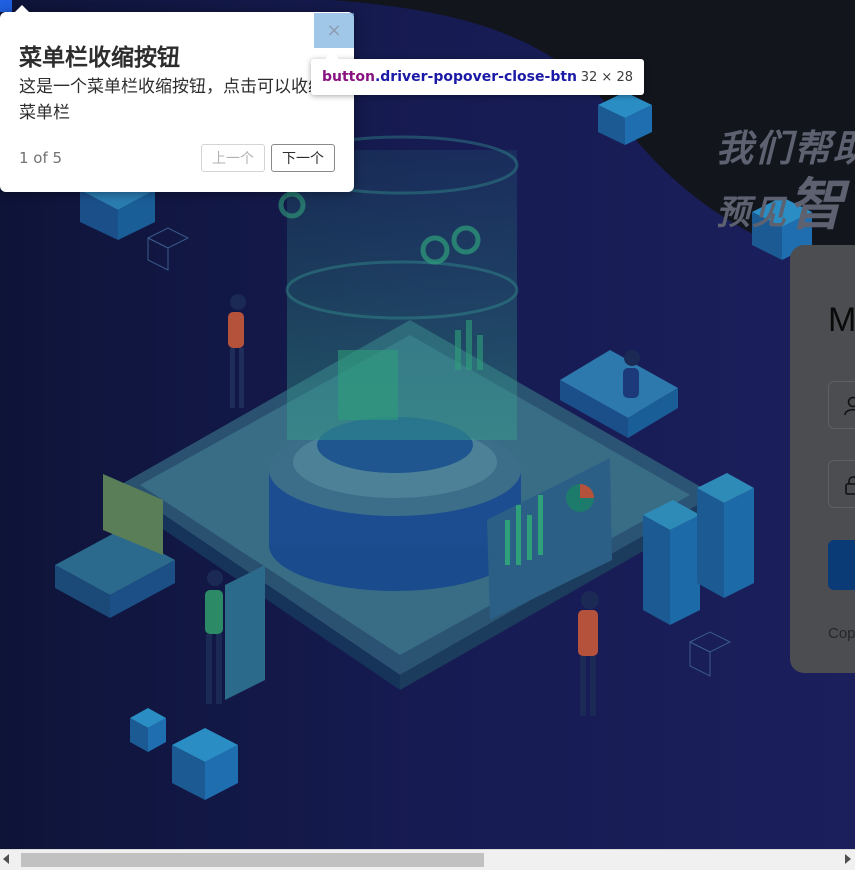 Image resolution: width=855 pixels, height=870 pixels. I want to click on slogan-line-2: 预见智, so click(781, 200).